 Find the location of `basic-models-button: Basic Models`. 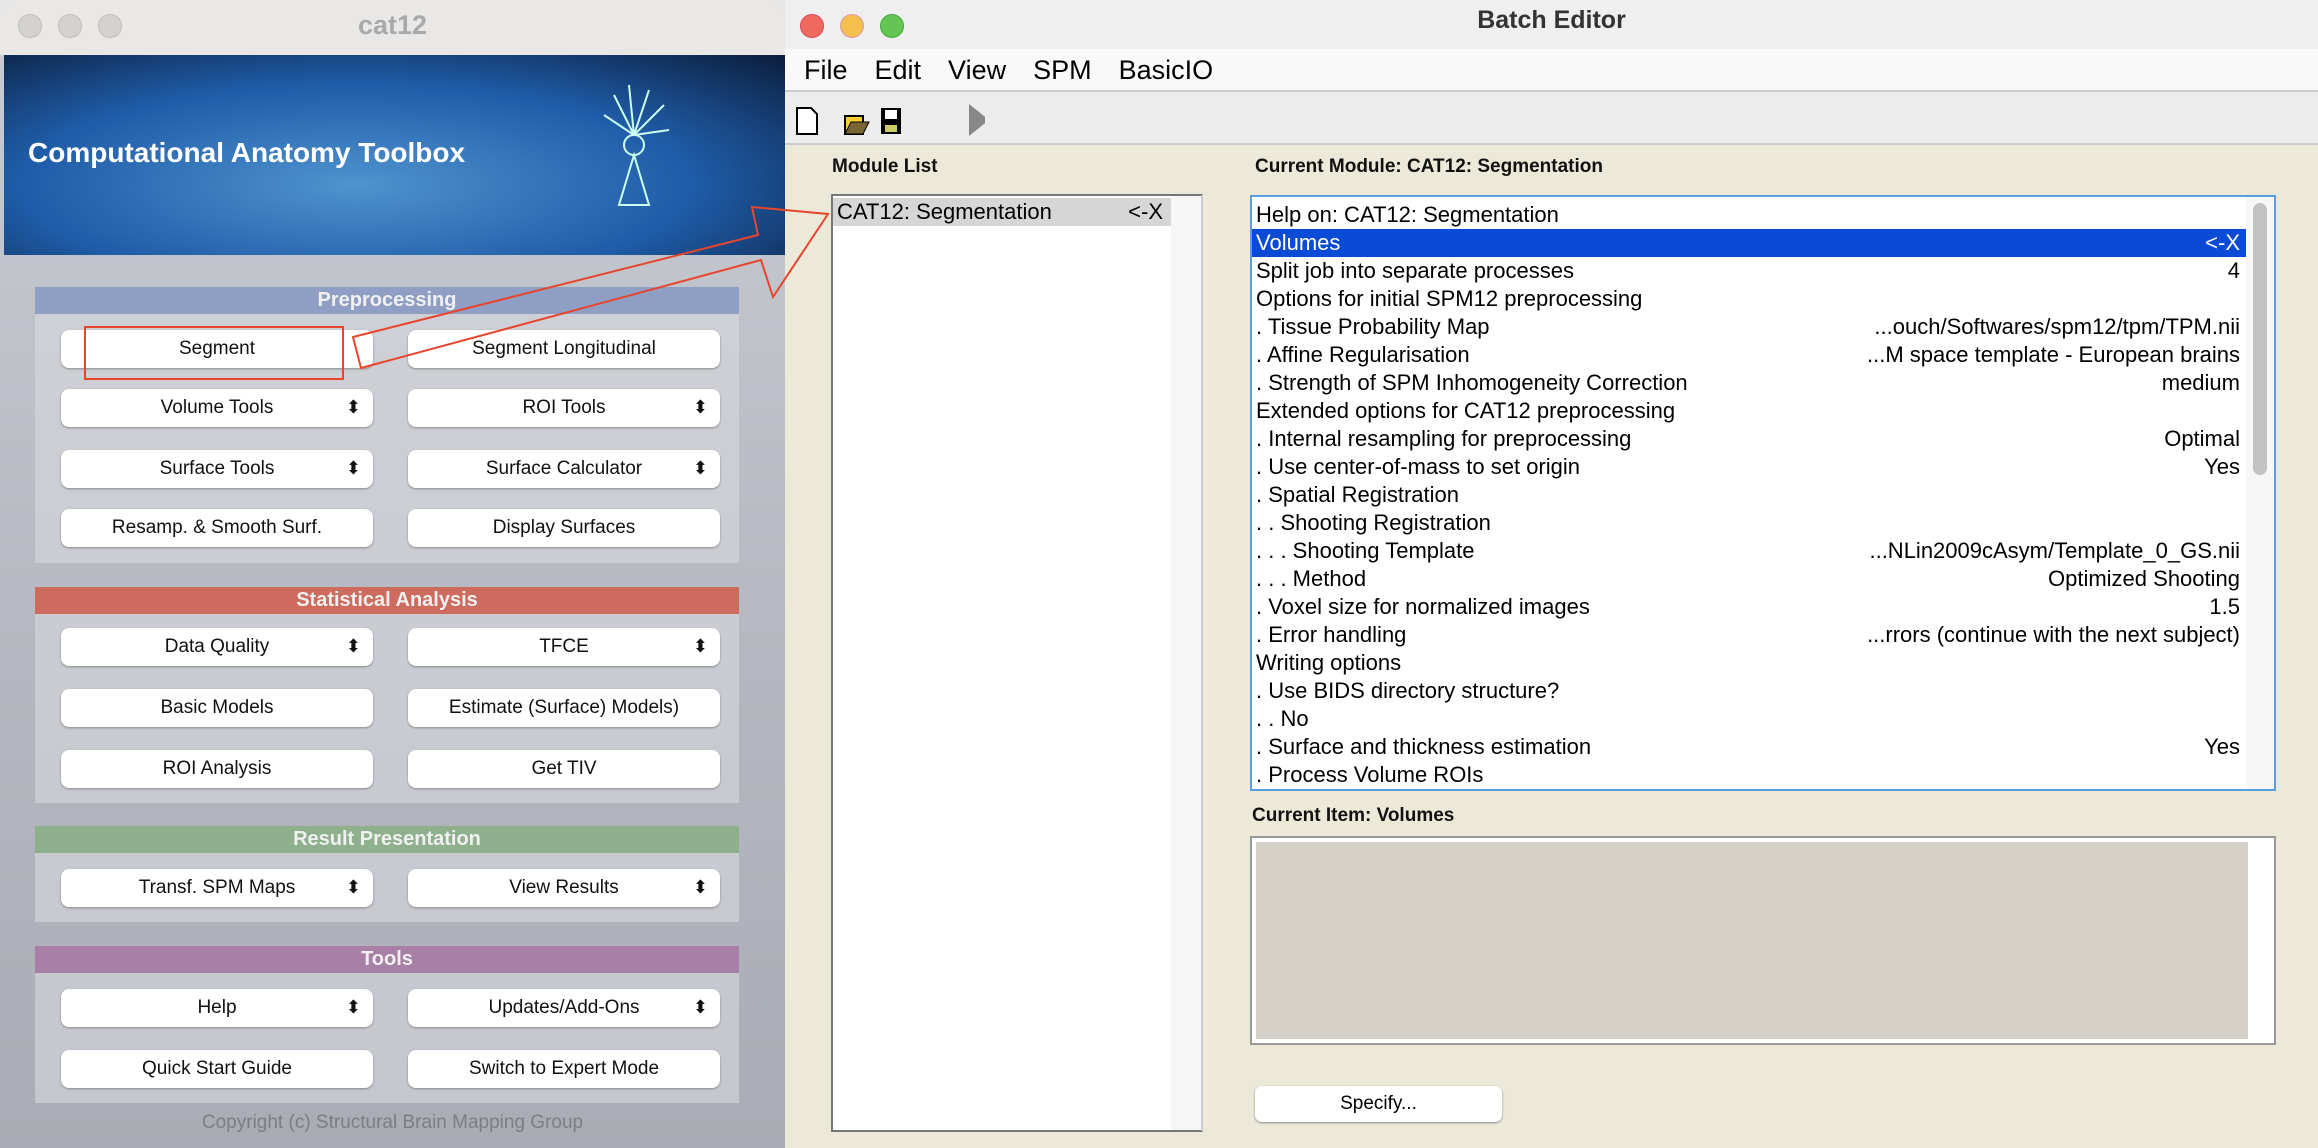

basic-models-button: Basic Models is located at coordinates (217, 708).